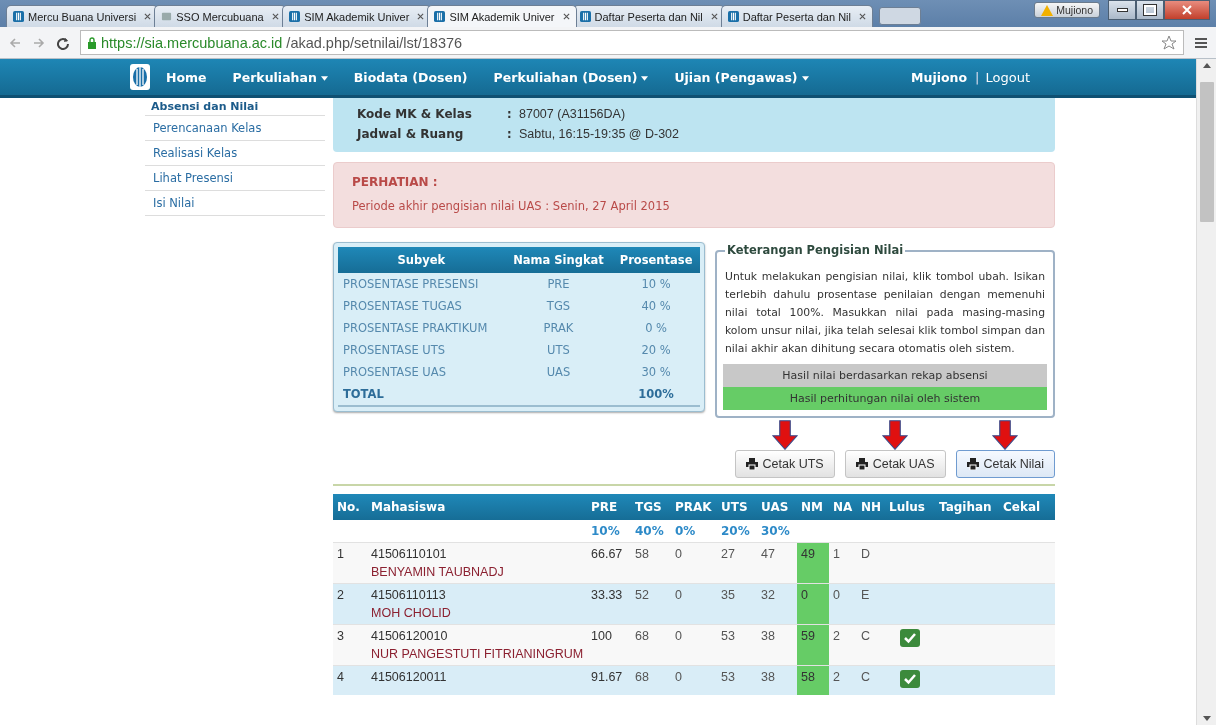  I want to click on printer-icon, so click(861, 464).